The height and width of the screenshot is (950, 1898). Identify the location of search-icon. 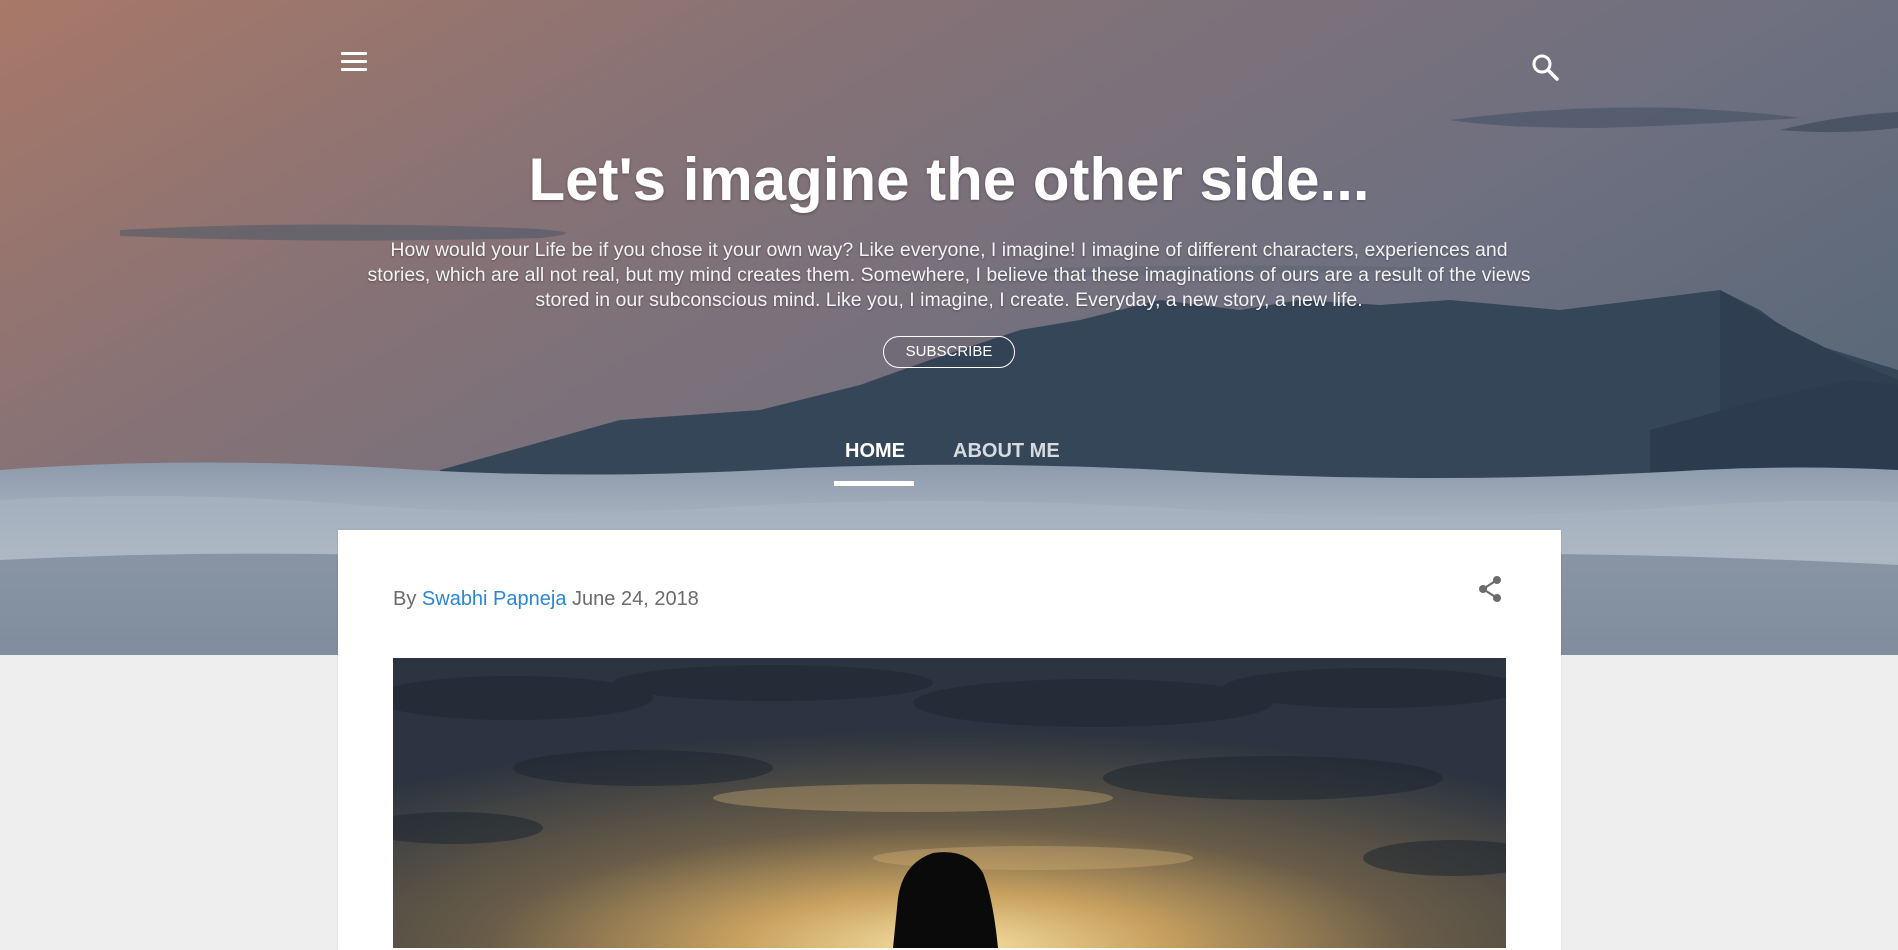
(1545, 67).